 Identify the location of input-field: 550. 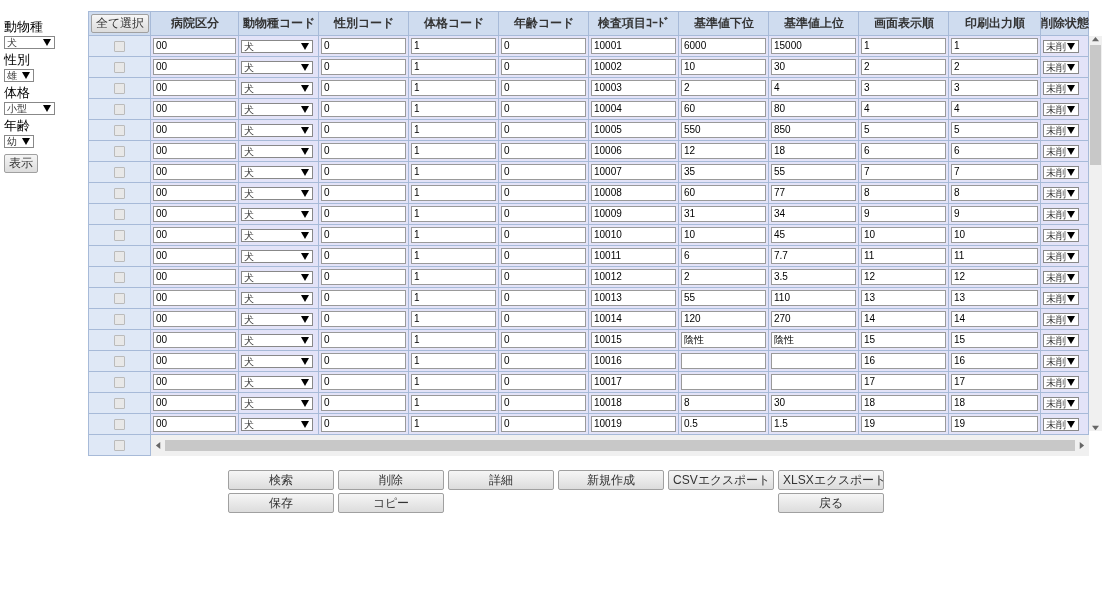
(723, 130).